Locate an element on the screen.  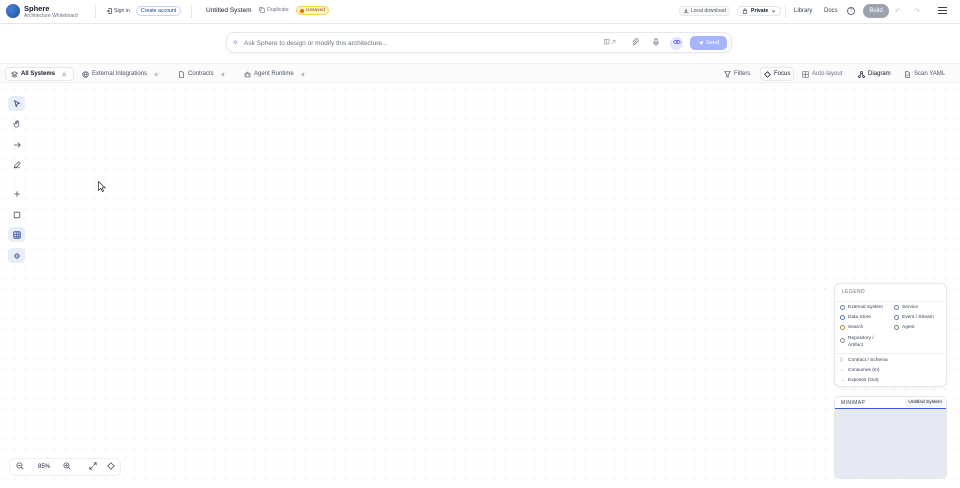
filters-button: Filters is located at coordinates (737, 74).